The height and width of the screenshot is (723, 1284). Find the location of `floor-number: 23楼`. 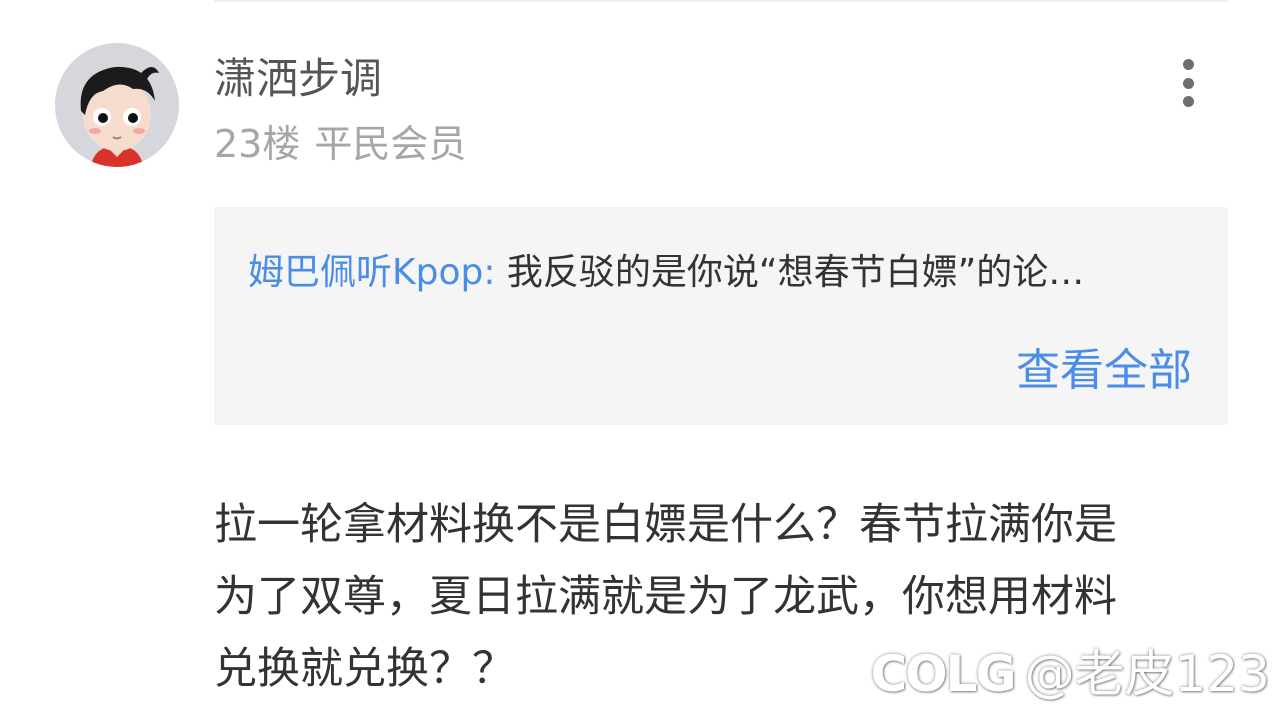

floor-number: 23楼 is located at coordinates (257, 144).